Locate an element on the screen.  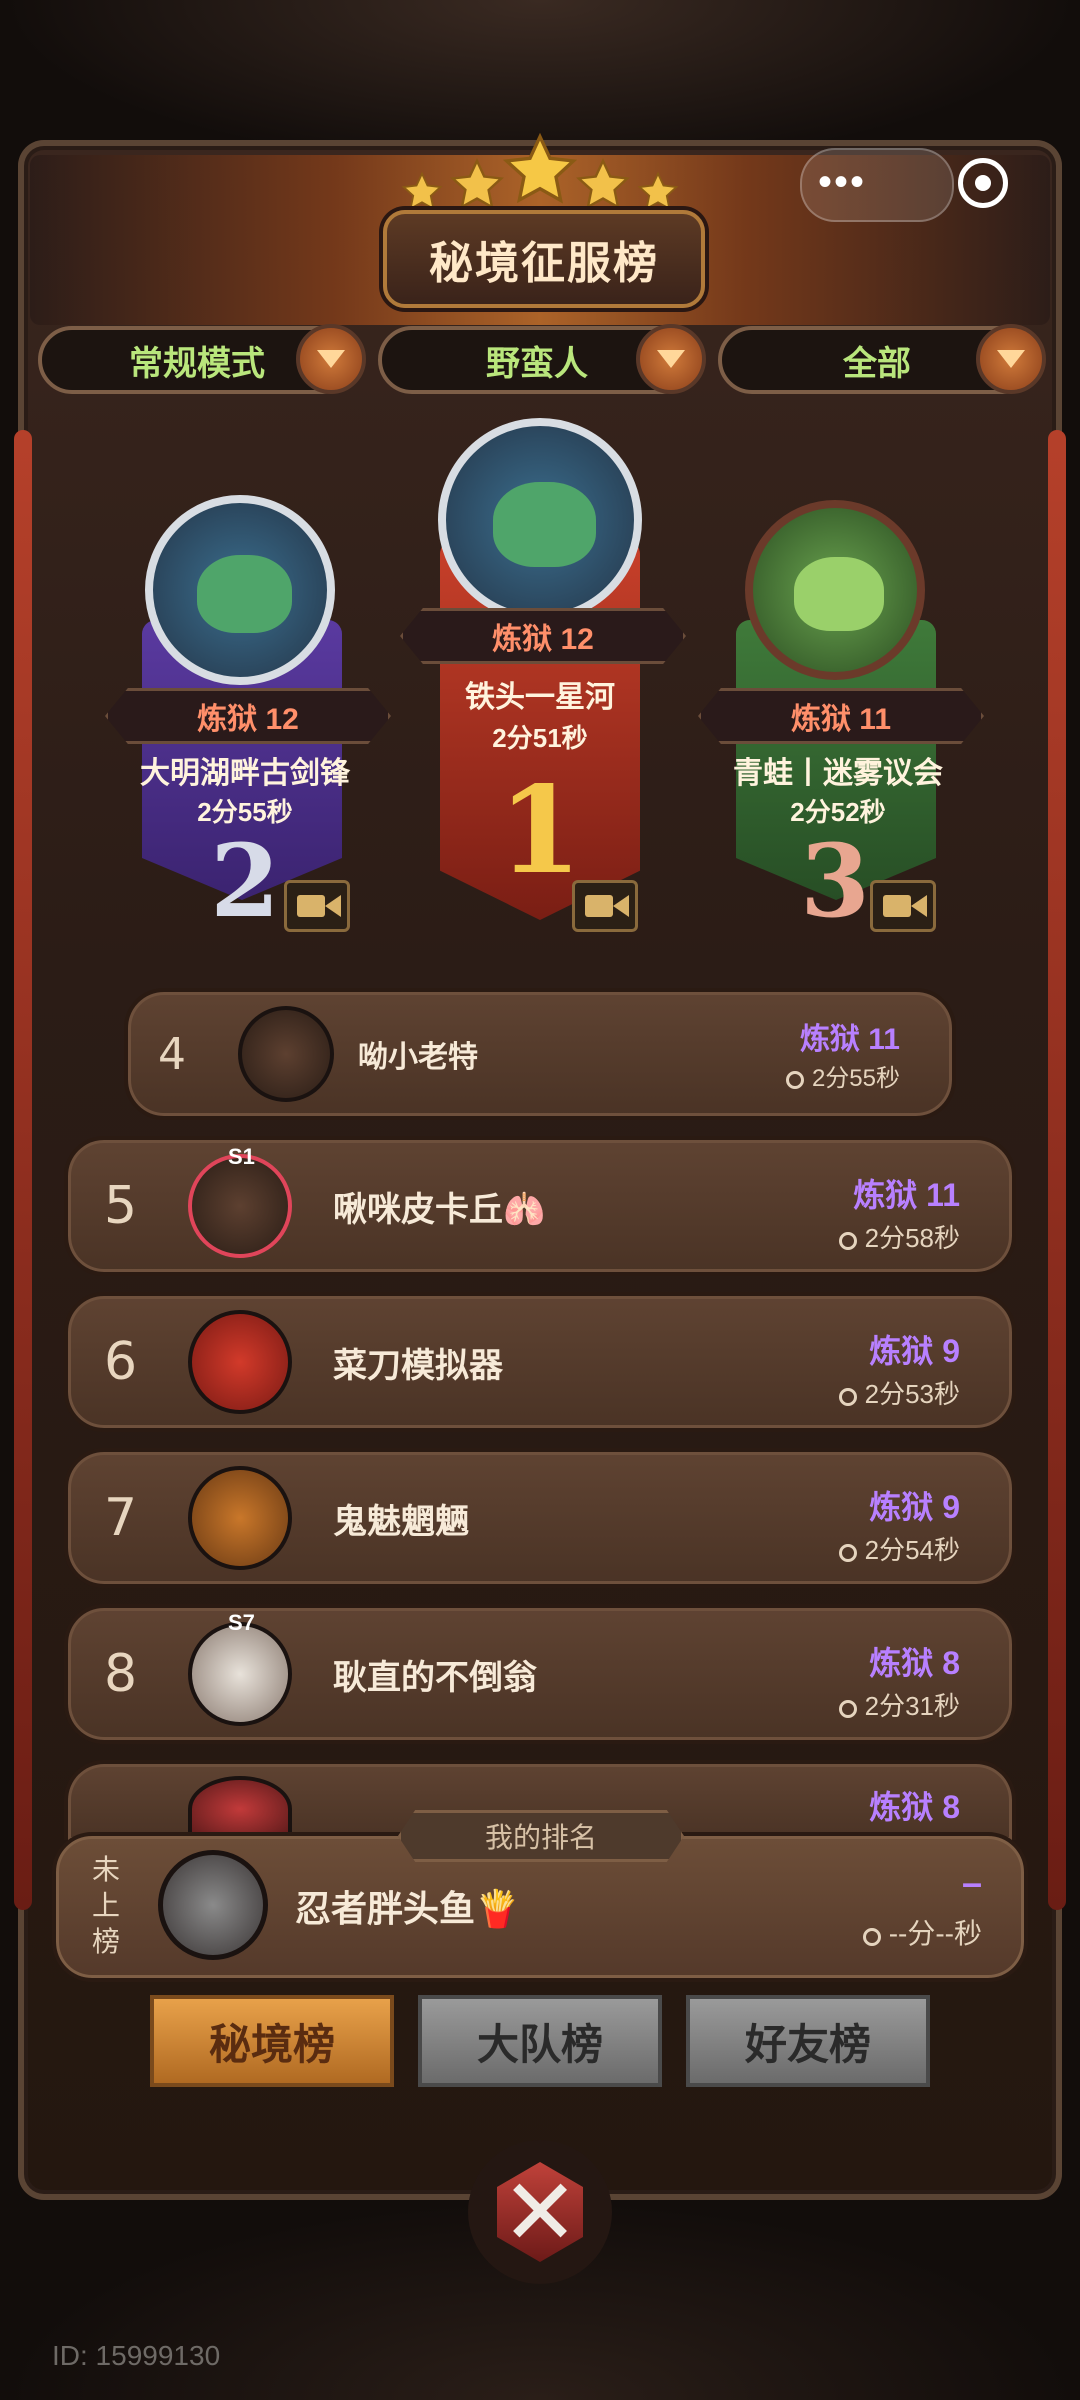
star-rating is located at coordinates (540, 175).